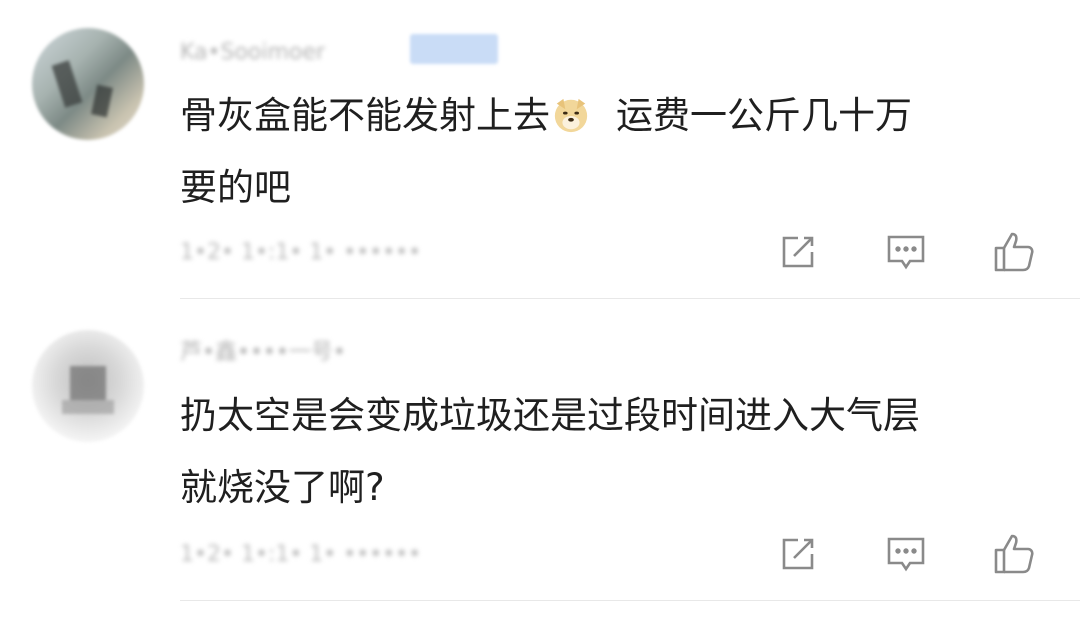  Describe the element at coordinates (300, 353) in the screenshot. I see `username: 芦•鑫••••一号•` at that location.